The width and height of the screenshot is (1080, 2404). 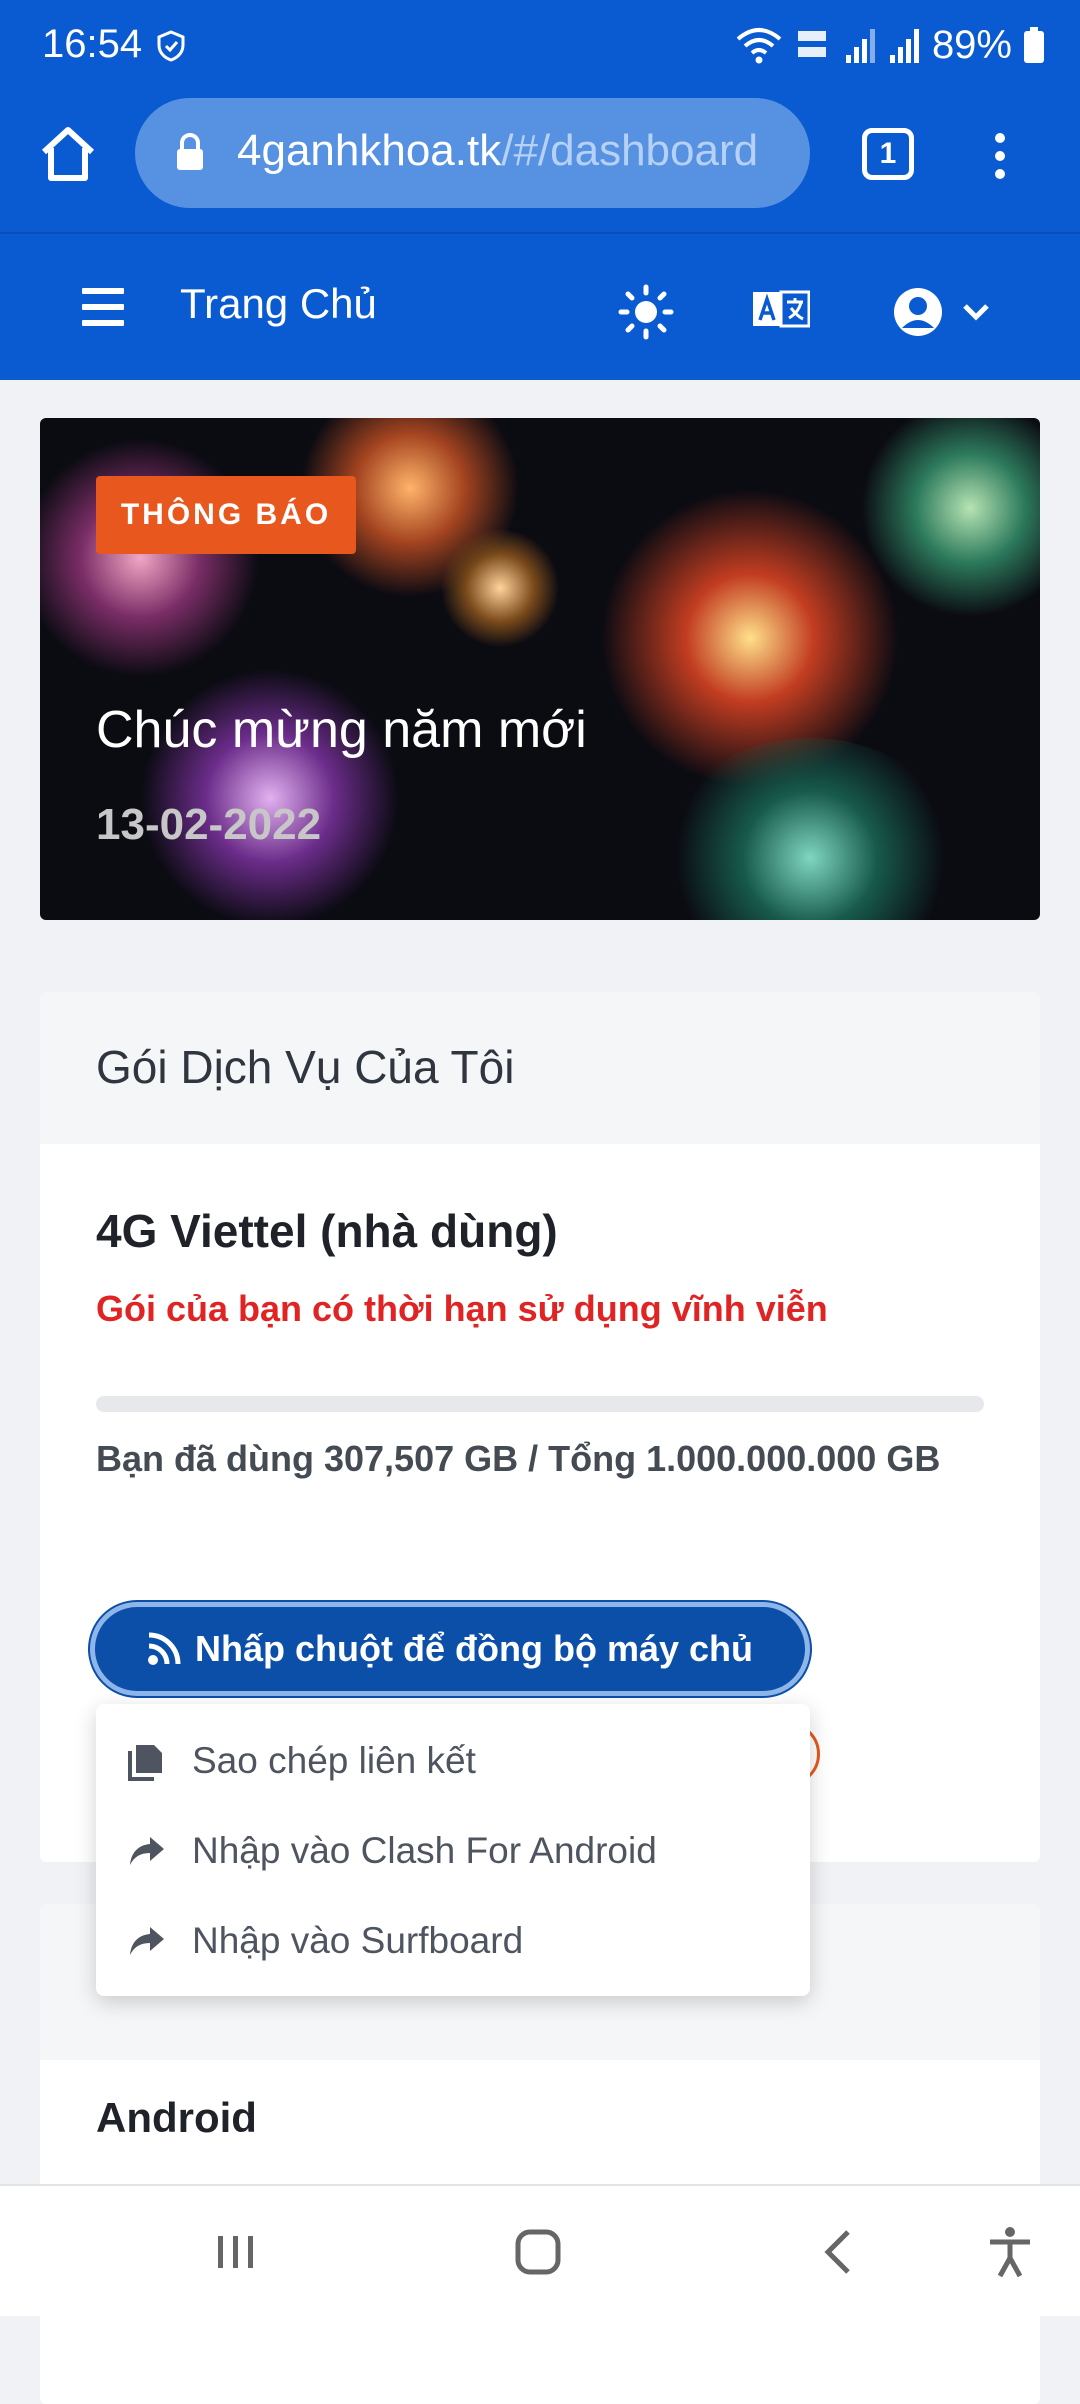 I want to click on battery-icon, so click(x=1034, y=45).